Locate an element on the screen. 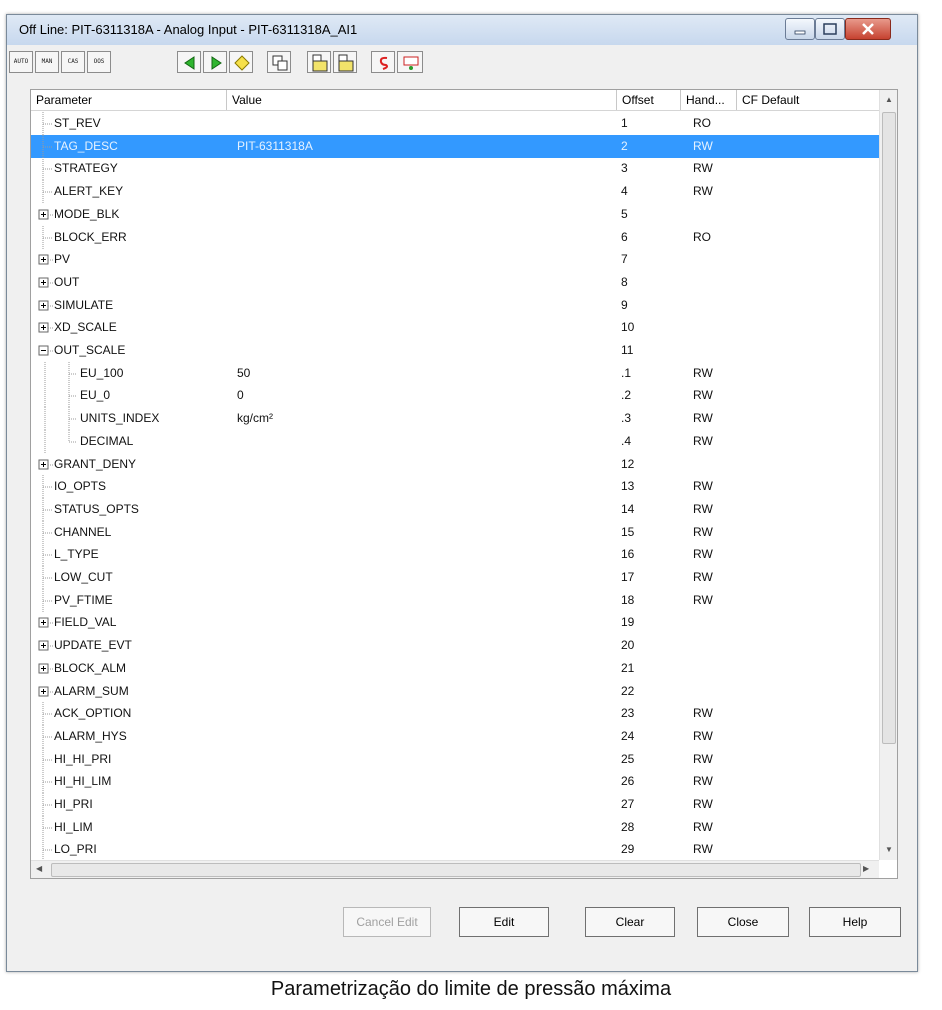  io-icon is located at coordinates (410, 62).